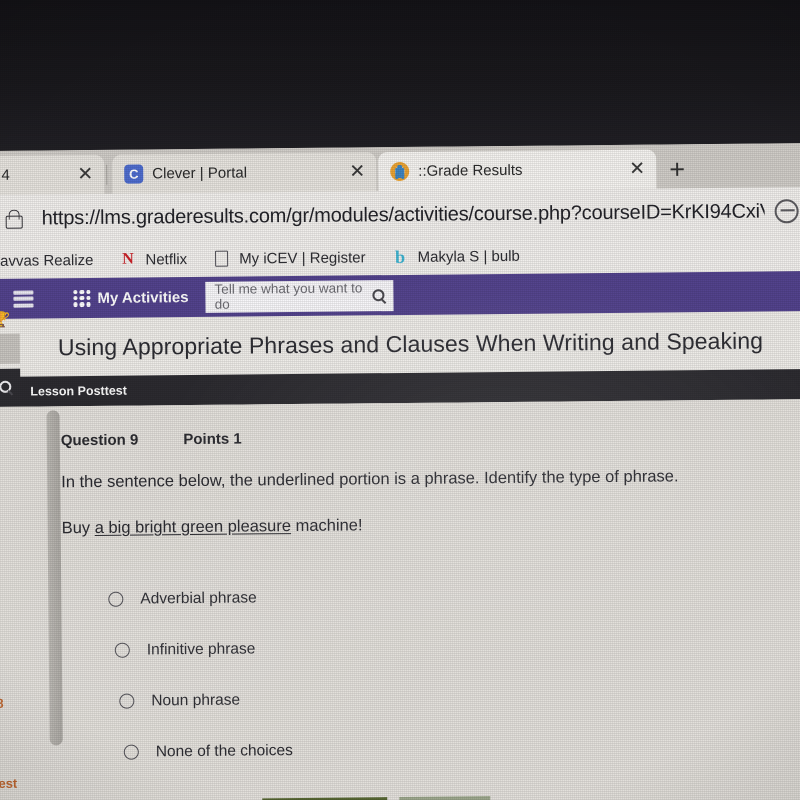 The image size is (800, 800). What do you see at coordinates (468, 256) in the screenshot?
I see `bookmark-label-3: Makyla S | bulb` at bounding box center [468, 256].